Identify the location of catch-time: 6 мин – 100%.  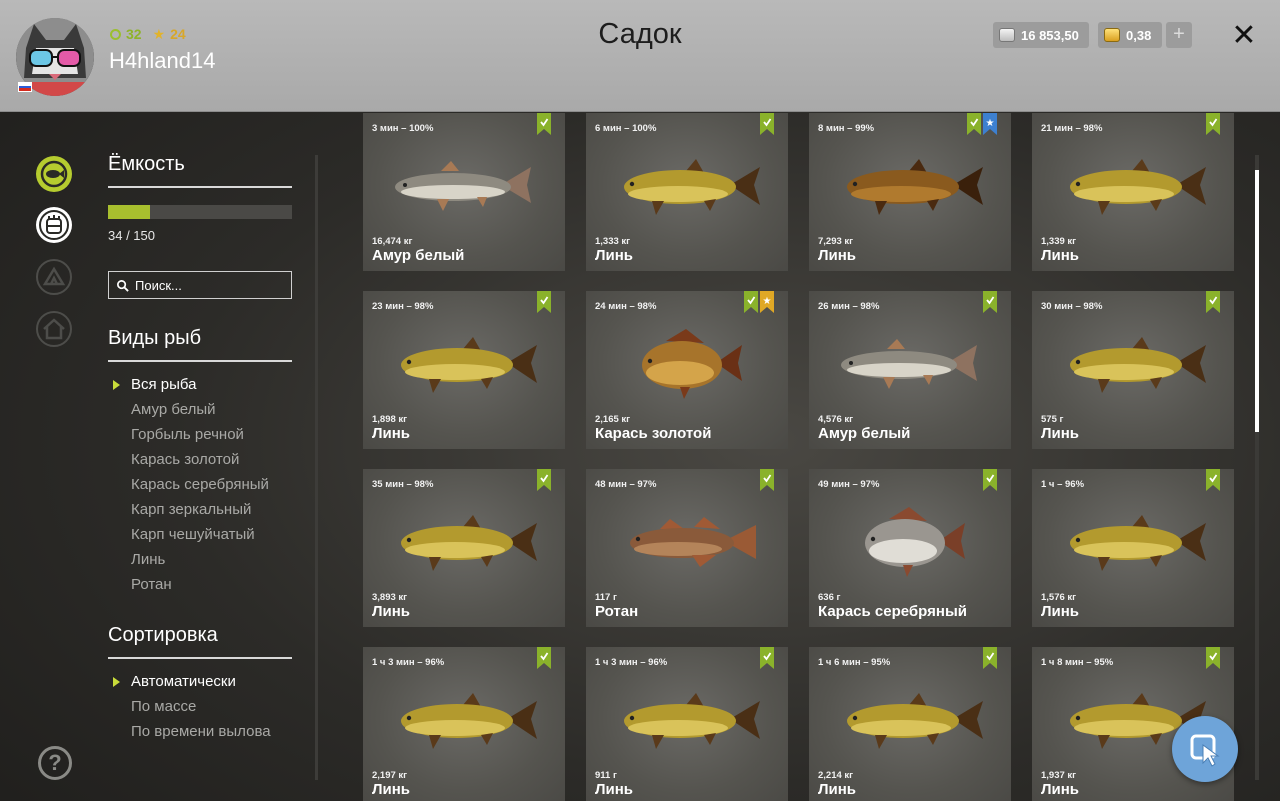
(626, 128).